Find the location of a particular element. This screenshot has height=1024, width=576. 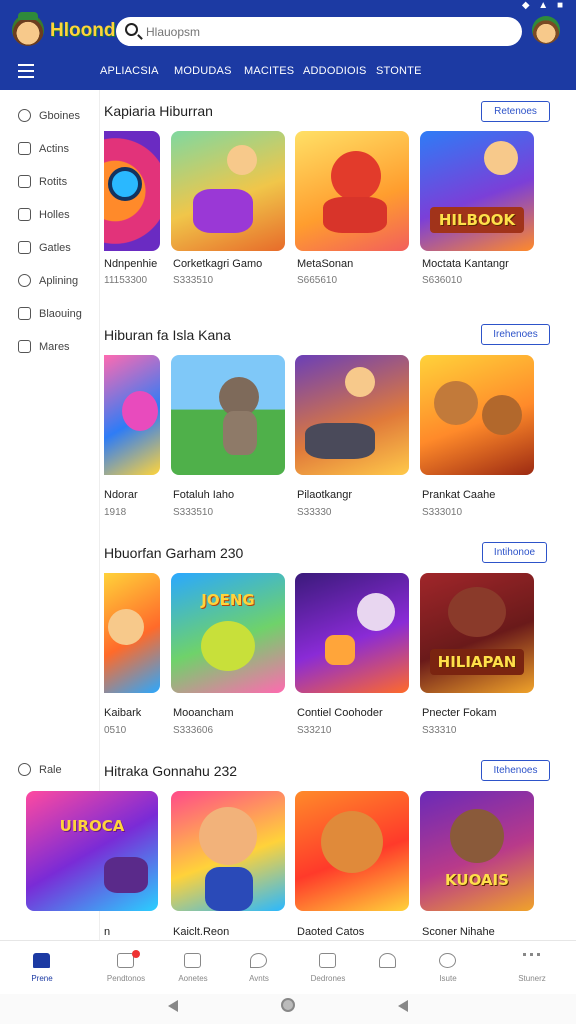

sidebar-item-actins: Actins is located at coordinates (58, 151).